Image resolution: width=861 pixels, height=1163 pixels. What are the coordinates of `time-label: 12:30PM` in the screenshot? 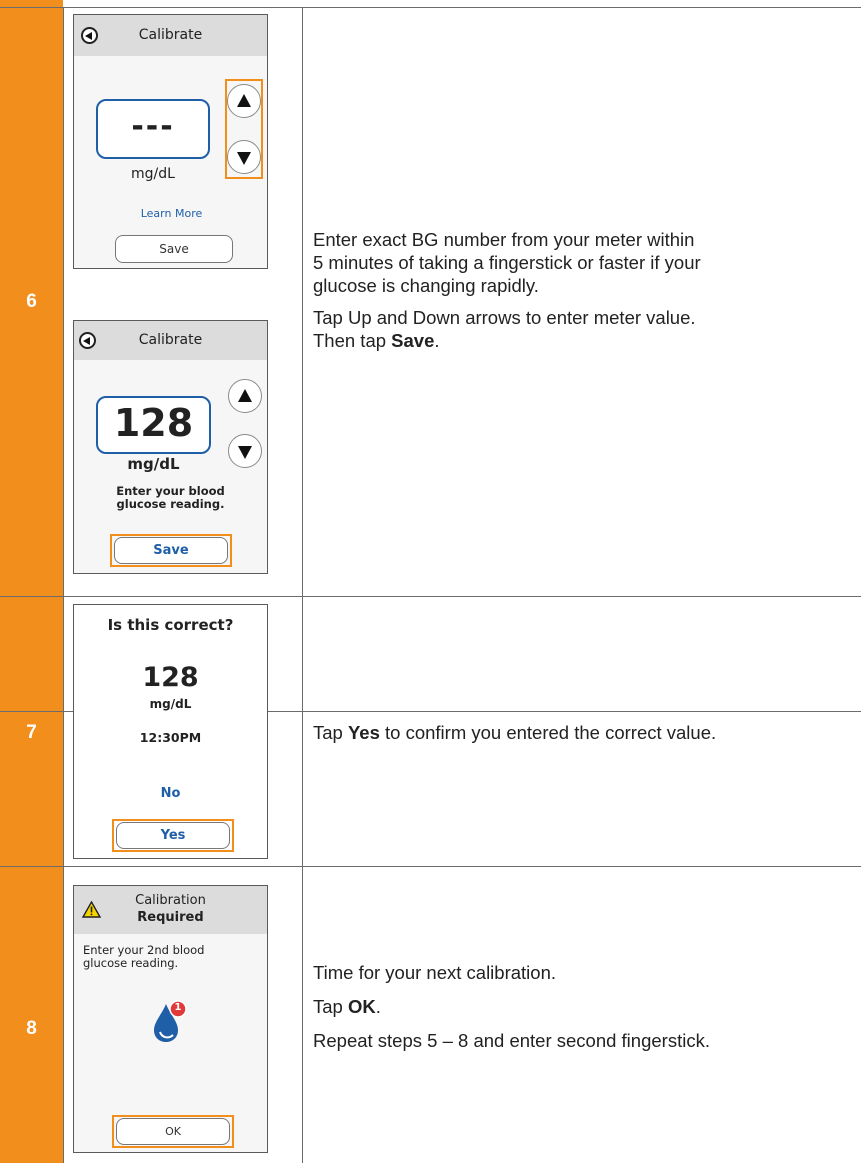 It's located at (170, 737).